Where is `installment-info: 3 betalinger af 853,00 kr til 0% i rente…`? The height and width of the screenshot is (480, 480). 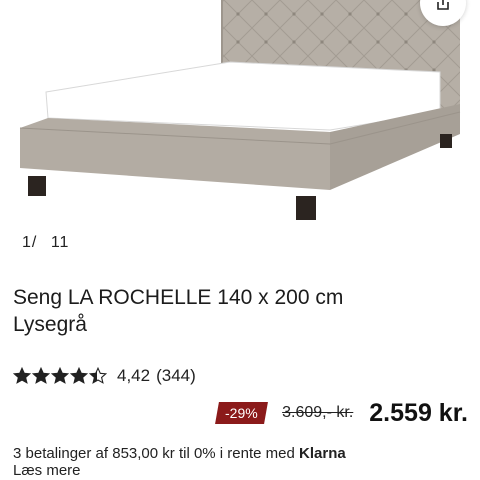 installment-info: 3 betalinger af 853,00 kr til 0% i rente… is located at coordinates (179, 453).